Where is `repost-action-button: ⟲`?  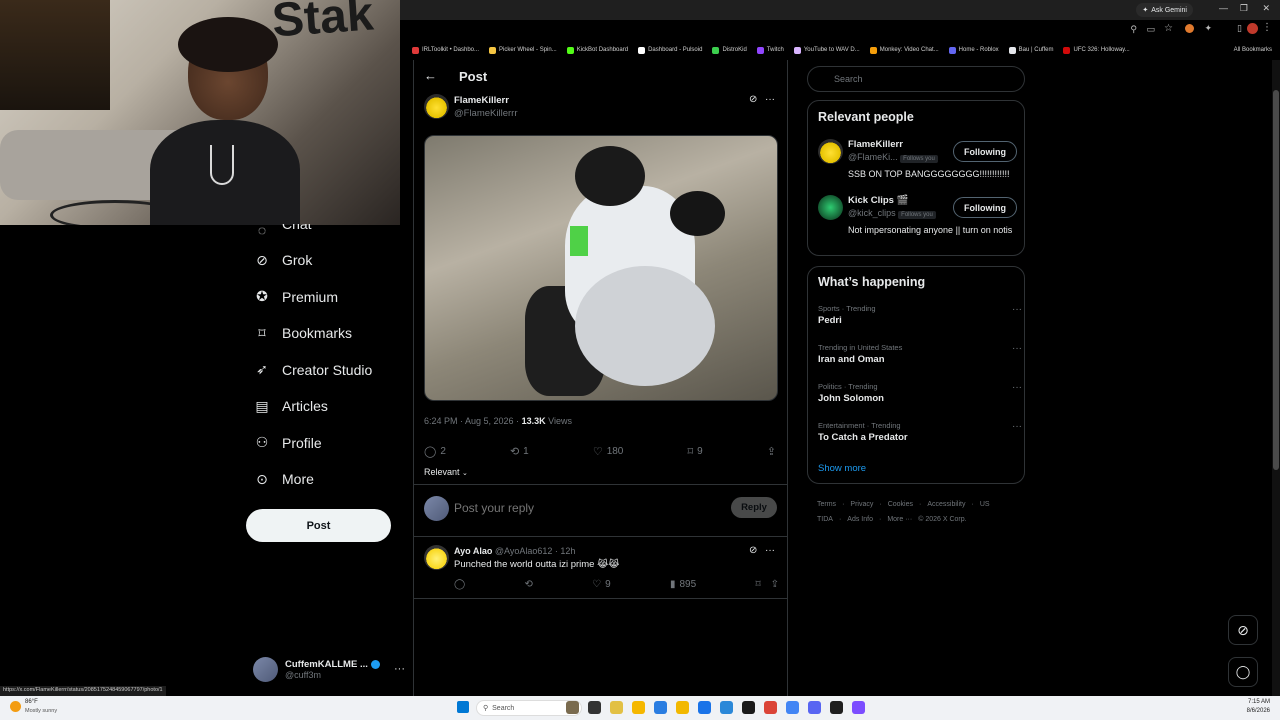 repost-action-button: ⟲ is located at coordinates (528, 584).